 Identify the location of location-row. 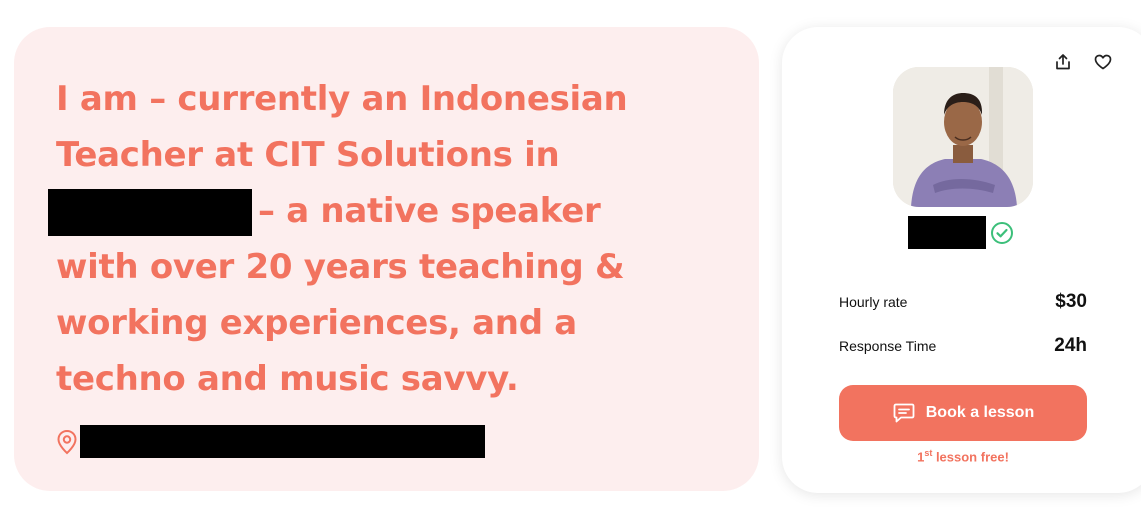
(270, 441).